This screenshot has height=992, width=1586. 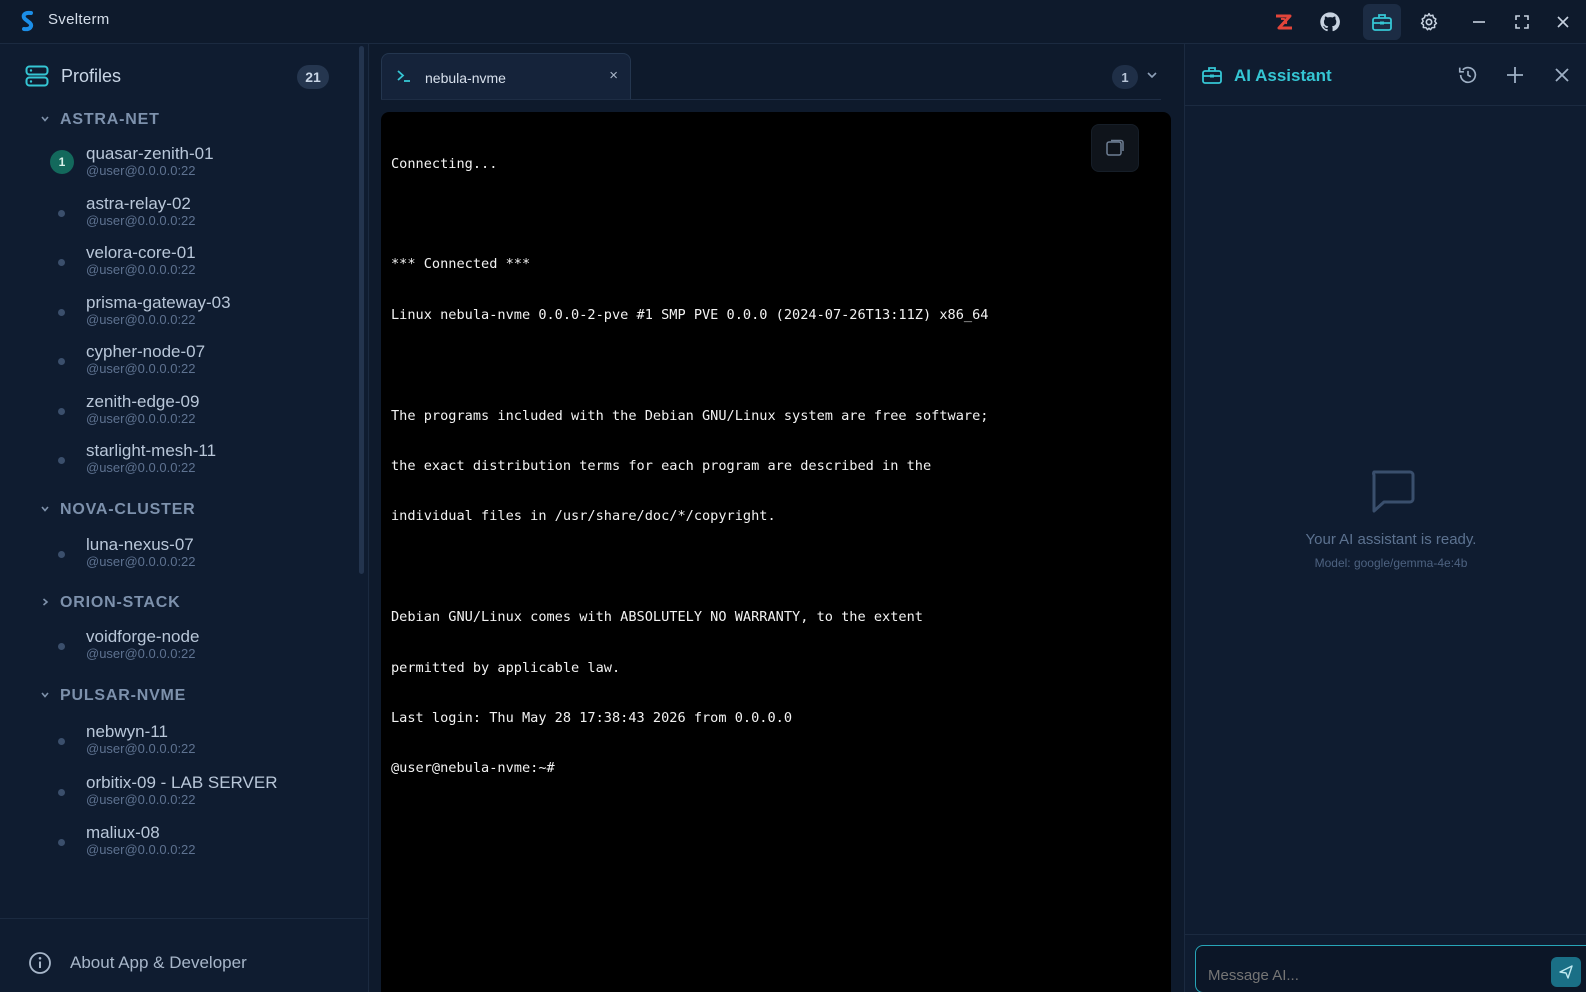 I want to click on ai-panel-title: AI Assistant, so click(x=1283, y=75).